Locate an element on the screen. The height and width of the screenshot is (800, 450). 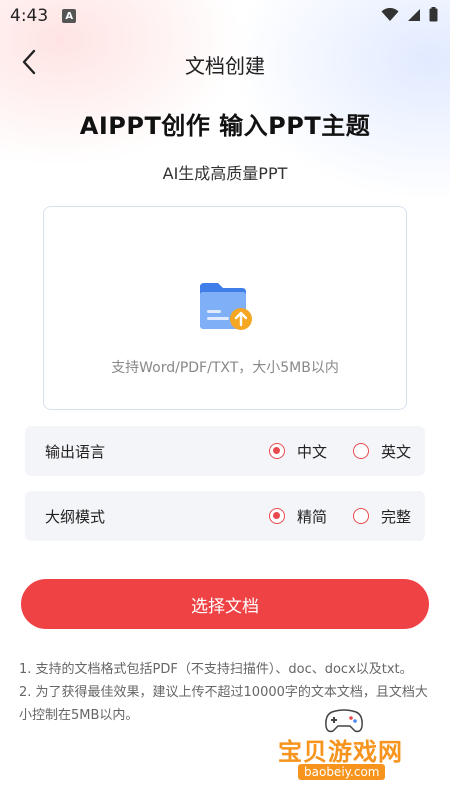
output-language-options: 中文 英文 is located at coordinates (339, 451).